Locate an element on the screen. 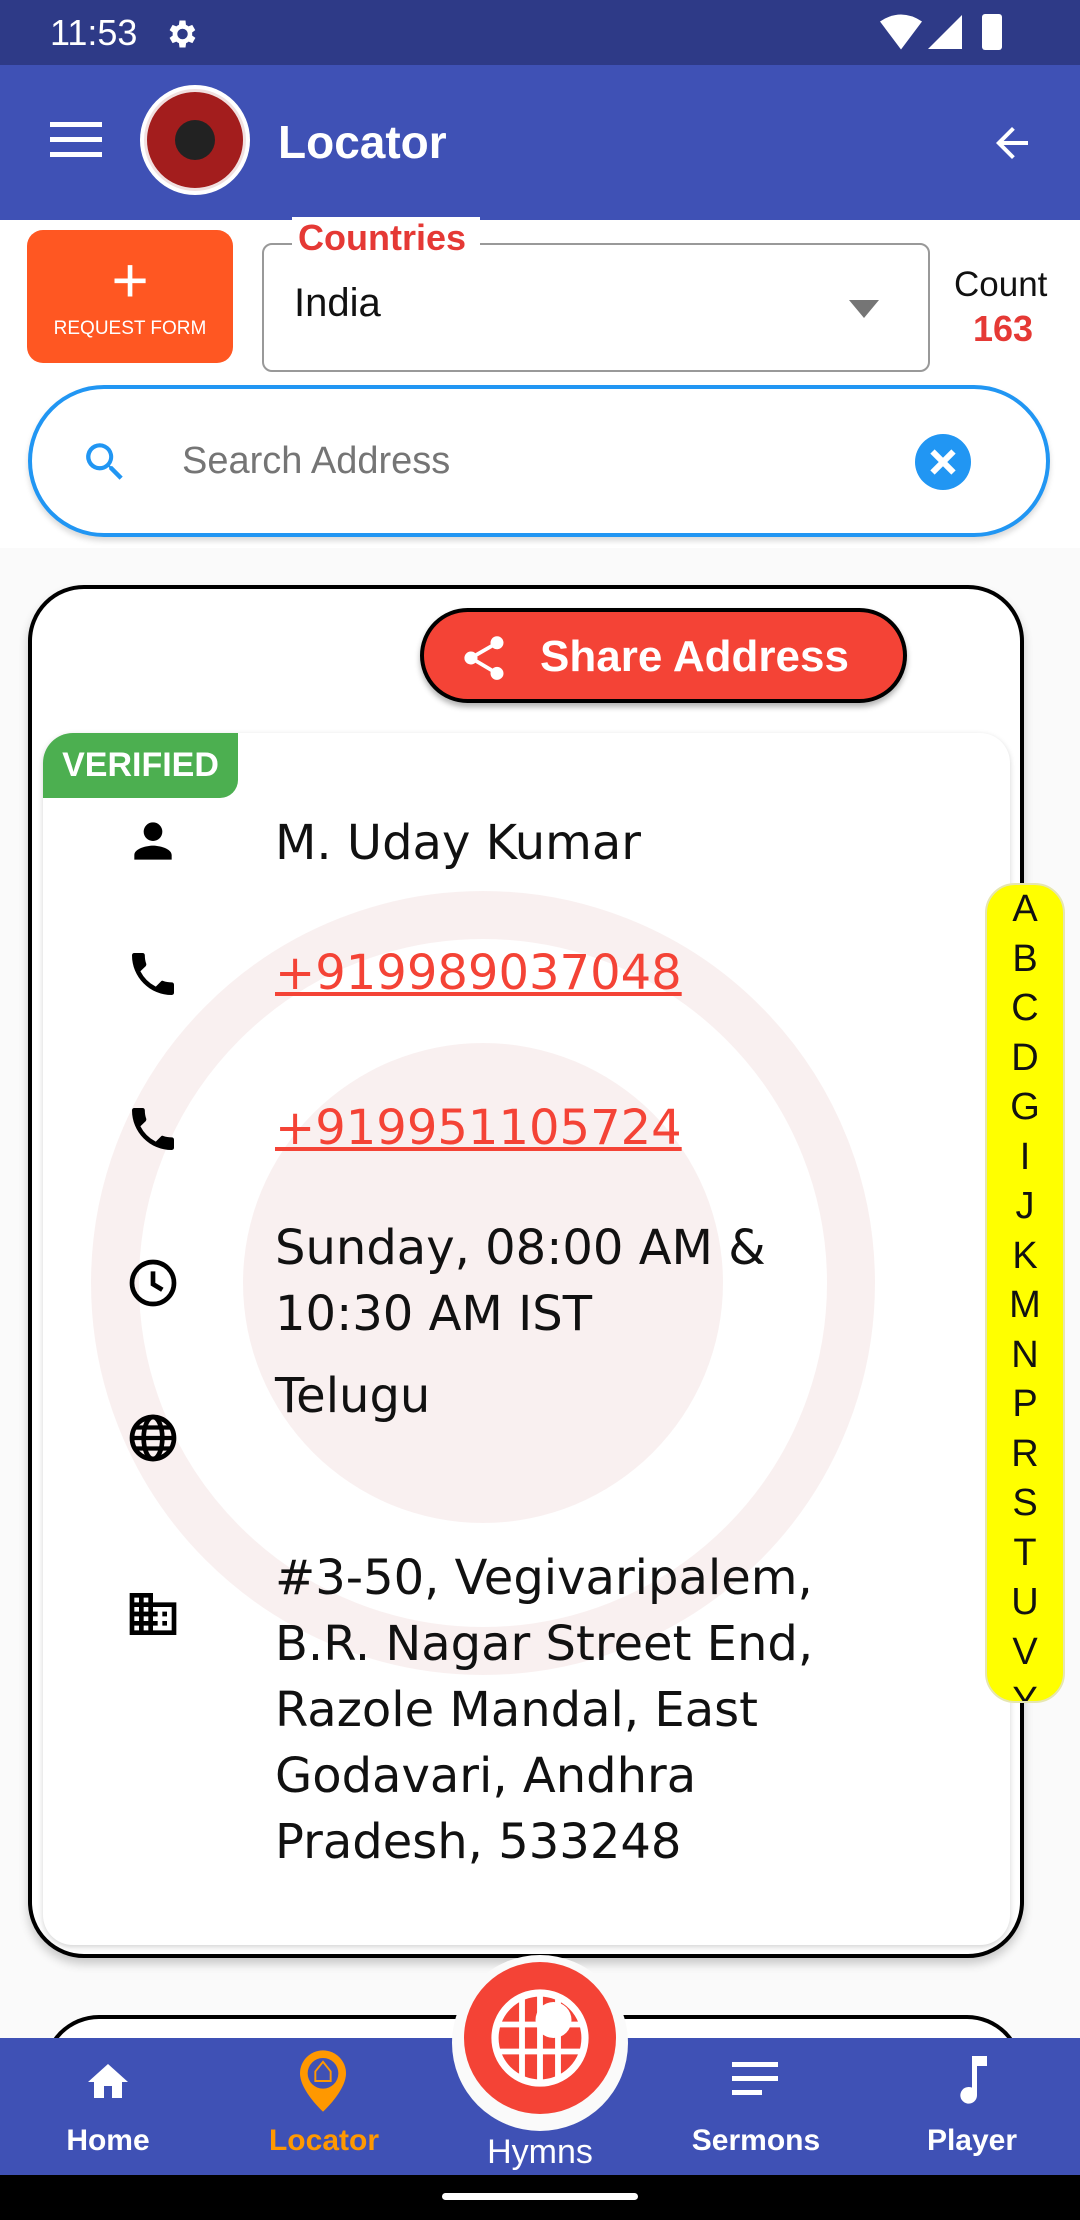 The width and height of the screenshot is (1080, 2220). clock-icon is located at coordinates (153, 1283).